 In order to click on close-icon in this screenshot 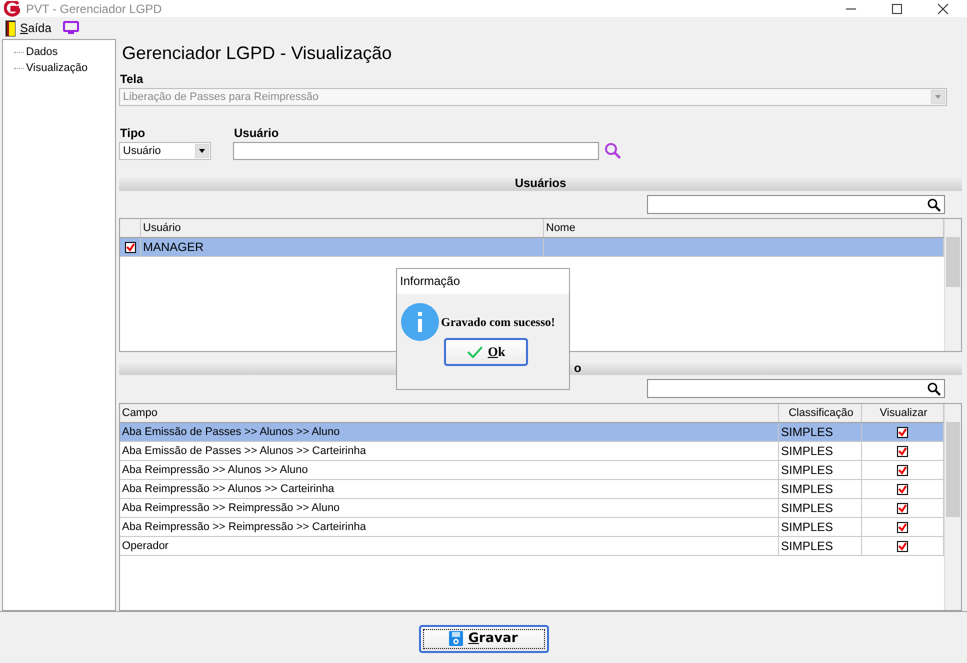, I will do `click(943, 8)`.